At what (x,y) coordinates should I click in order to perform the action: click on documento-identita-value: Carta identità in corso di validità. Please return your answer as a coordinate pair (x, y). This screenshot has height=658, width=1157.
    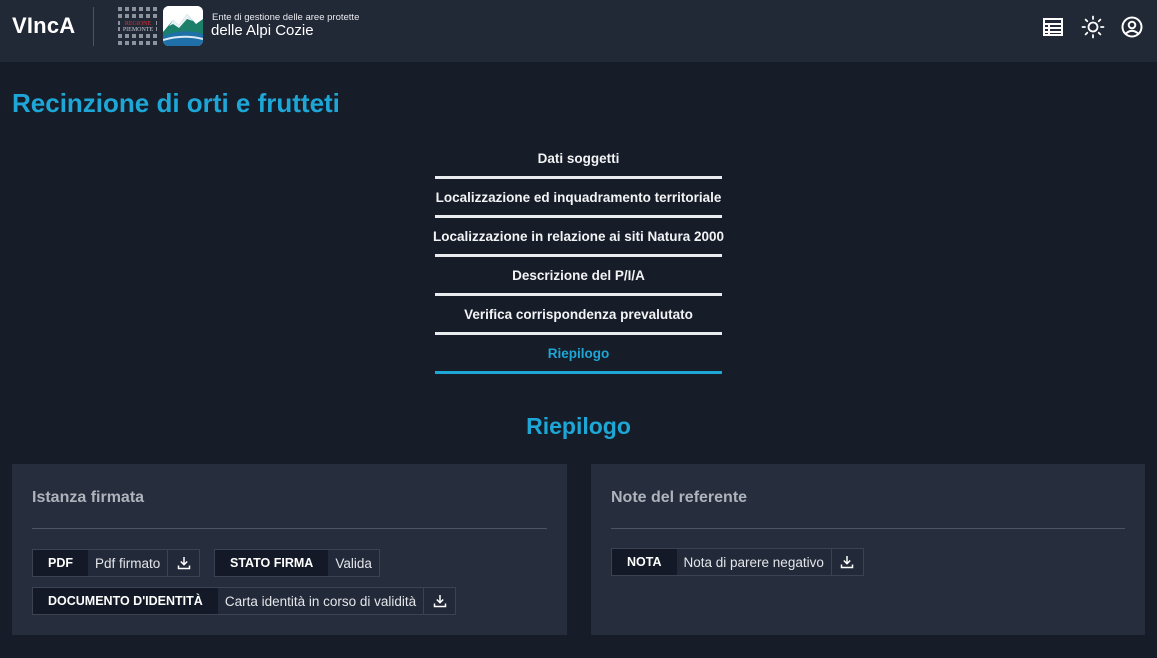
    Looking at the image, I should click on (320, 601).